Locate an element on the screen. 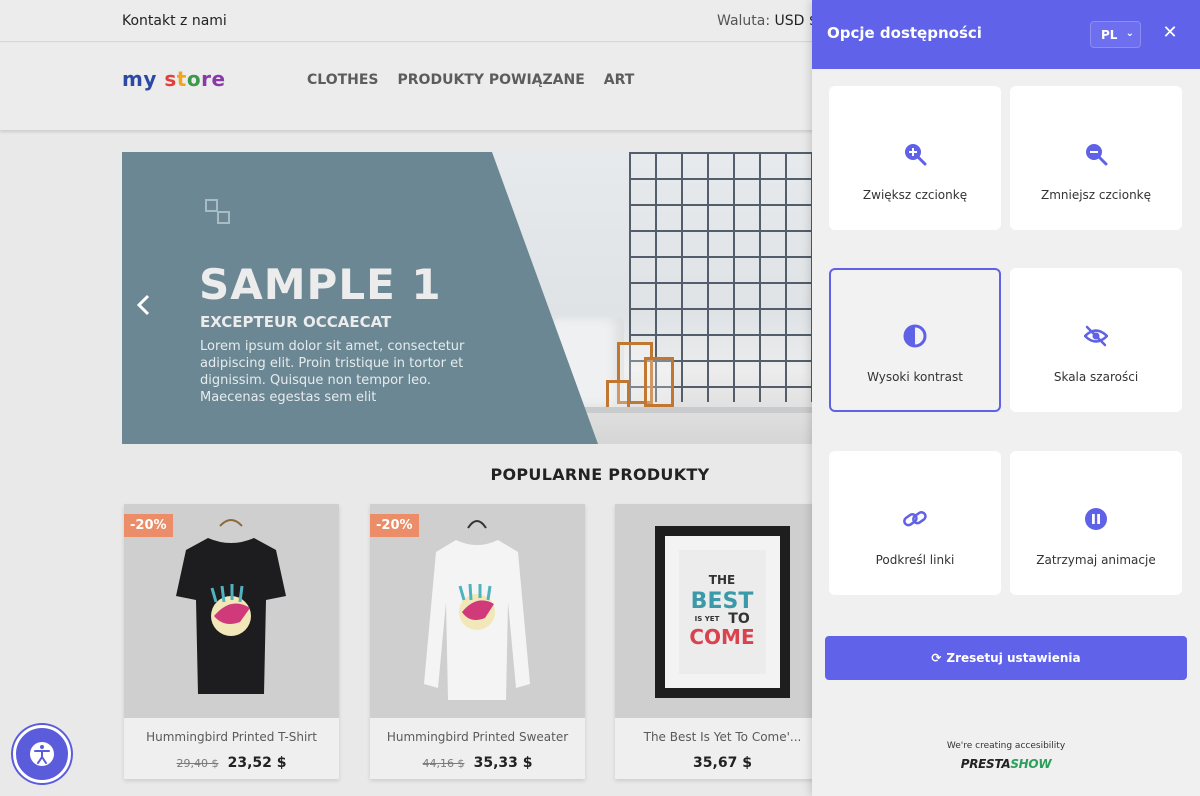 The width and height of the screenshot is (1200, 796). old-price: 44,16 $ is located at coordinates (443, 763).